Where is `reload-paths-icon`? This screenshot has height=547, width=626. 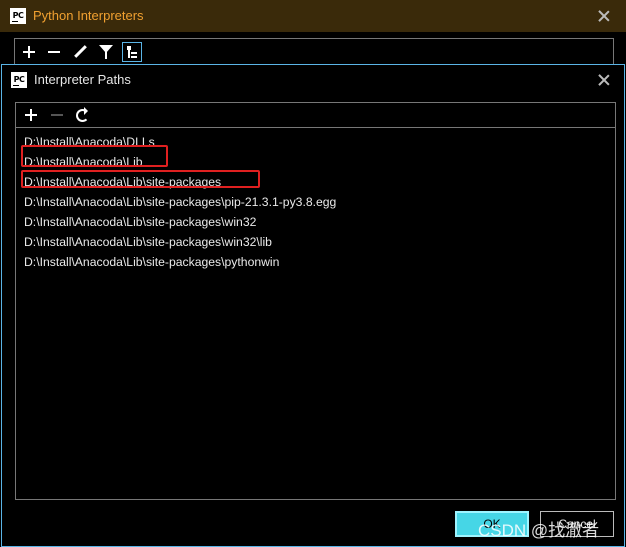 reload-paths-icon is located at coordinates (82, 115).